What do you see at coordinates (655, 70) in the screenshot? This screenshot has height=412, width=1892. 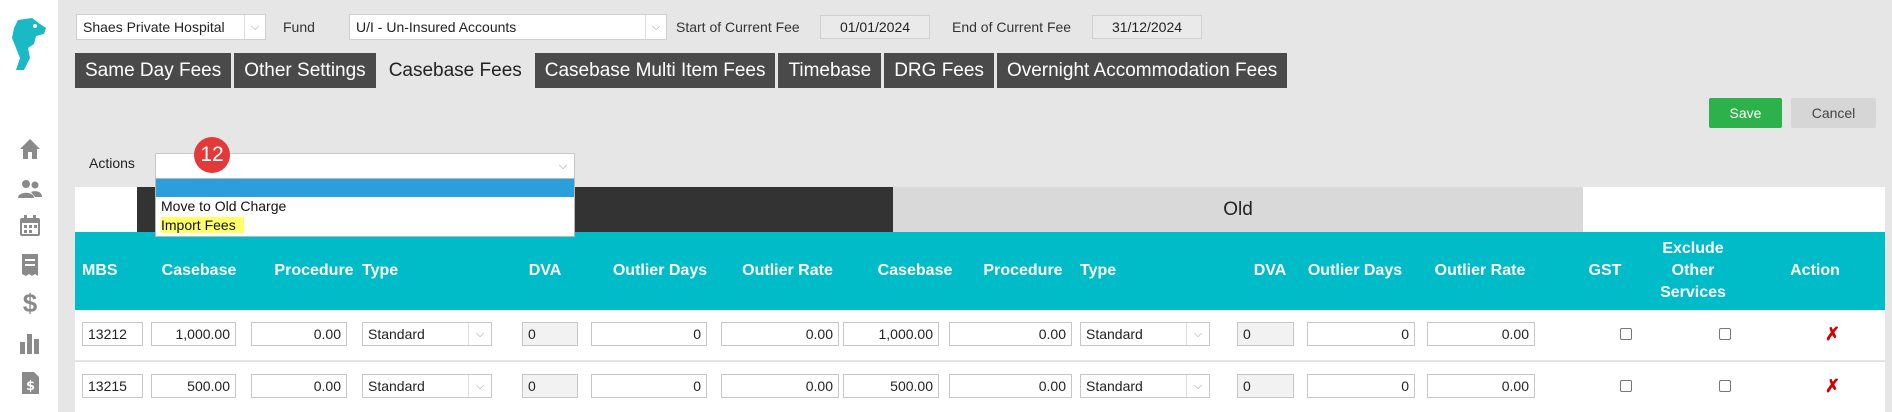 I see `tab-casebase-multi-item-fees: Casebase Multi Item Fees` at bounding box center [655, 70].